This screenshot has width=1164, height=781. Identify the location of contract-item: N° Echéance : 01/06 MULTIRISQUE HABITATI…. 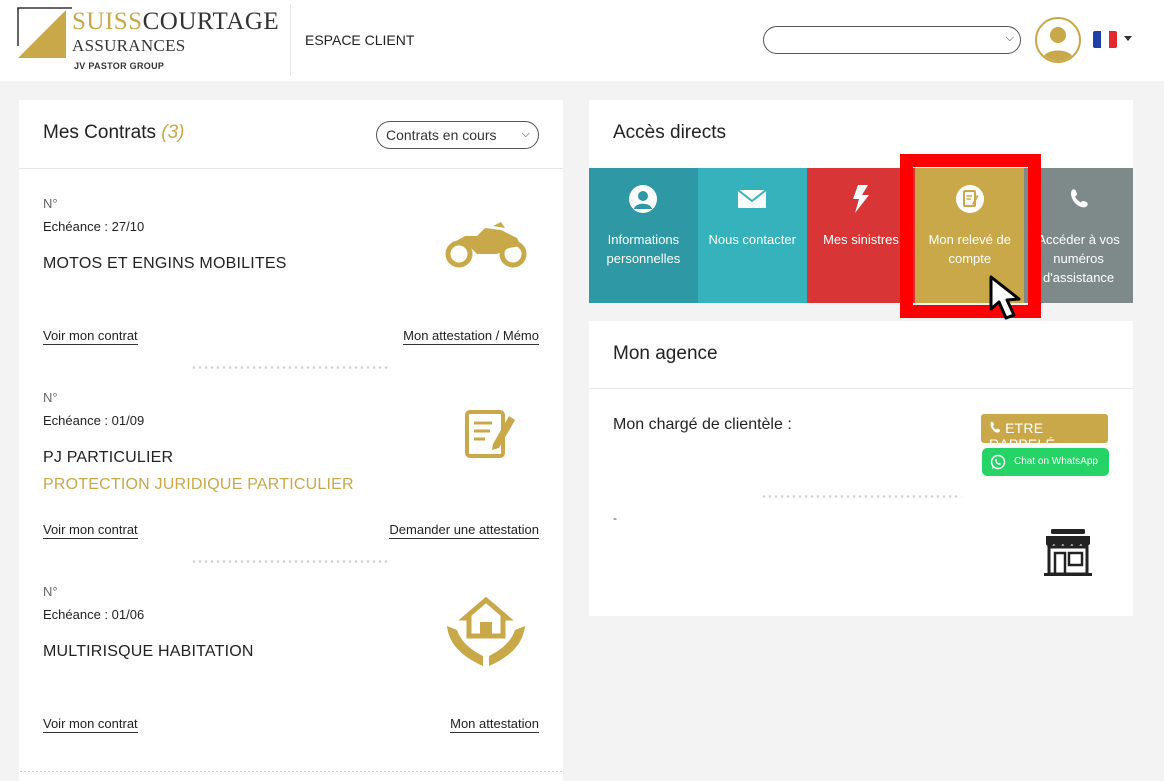
(291, 681).